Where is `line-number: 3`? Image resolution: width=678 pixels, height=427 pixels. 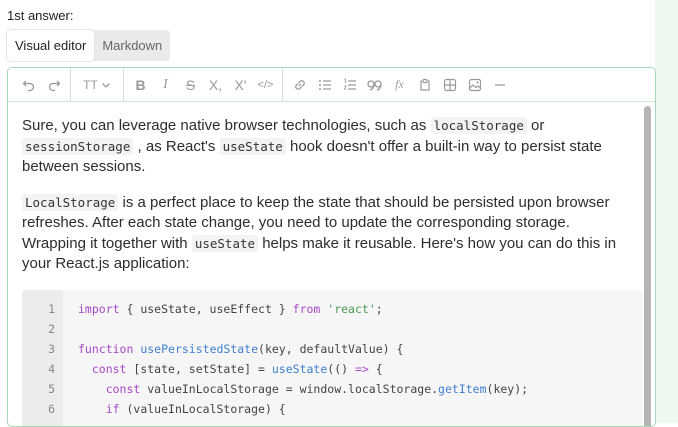
line-number: 3 is located at coordinates (38, 349).